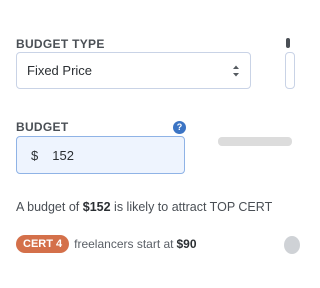 This screenshot has width=320, height=288. I want to click on cert-badge: CERT 4, so click(43, 244).